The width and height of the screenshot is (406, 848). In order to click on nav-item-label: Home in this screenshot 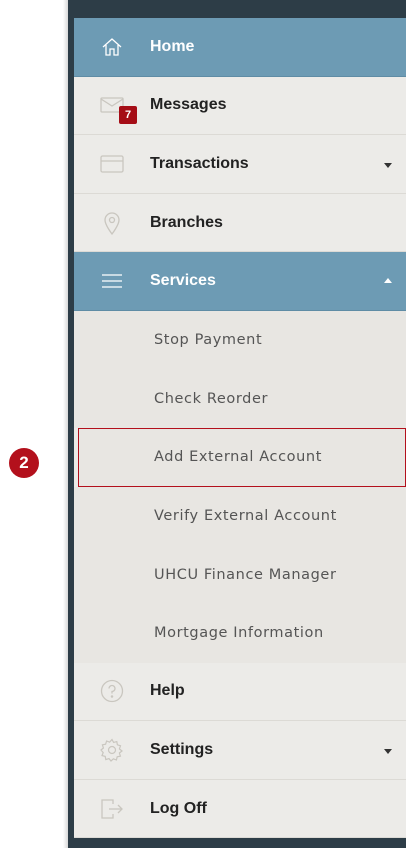, I will do `click(172, 46)`.